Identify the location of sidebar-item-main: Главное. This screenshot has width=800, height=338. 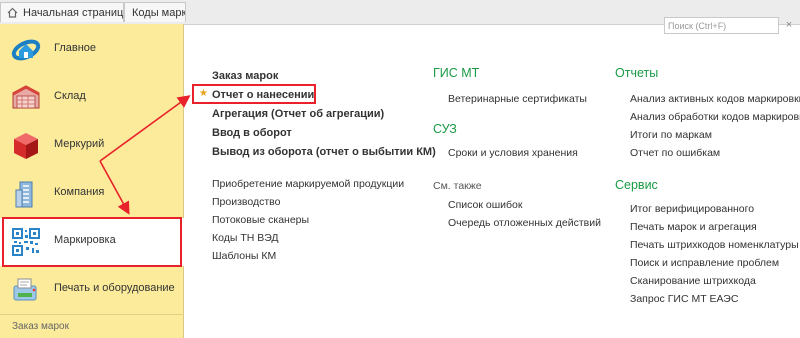
(92, 50).